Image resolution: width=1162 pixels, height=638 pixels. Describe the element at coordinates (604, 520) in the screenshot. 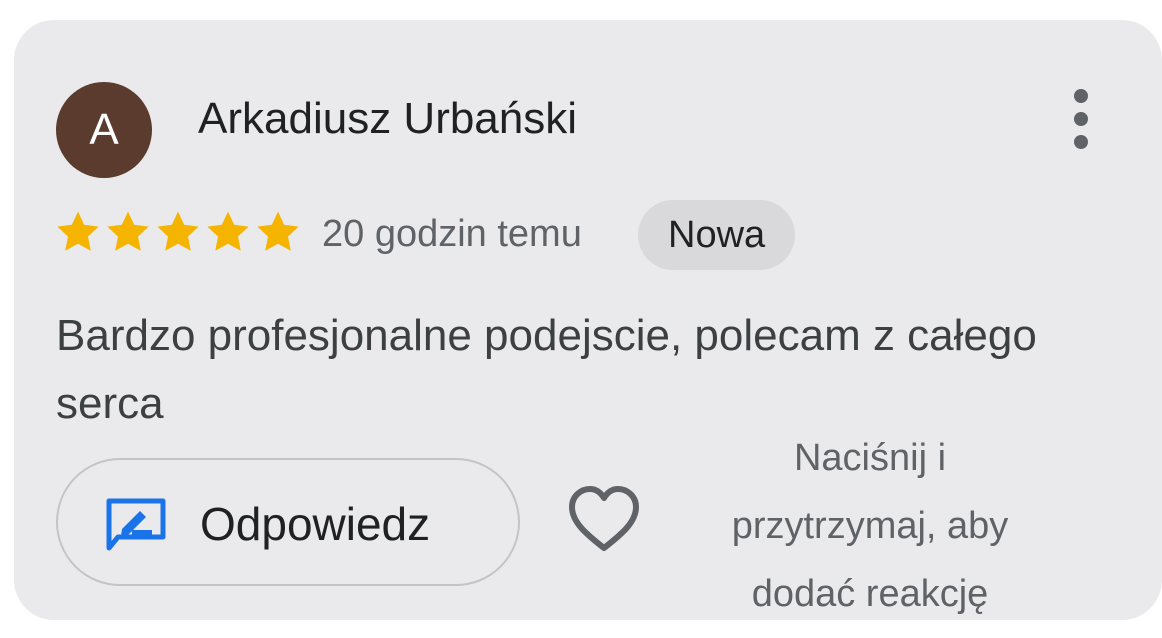

I see `heart-outline-icon` at that location.